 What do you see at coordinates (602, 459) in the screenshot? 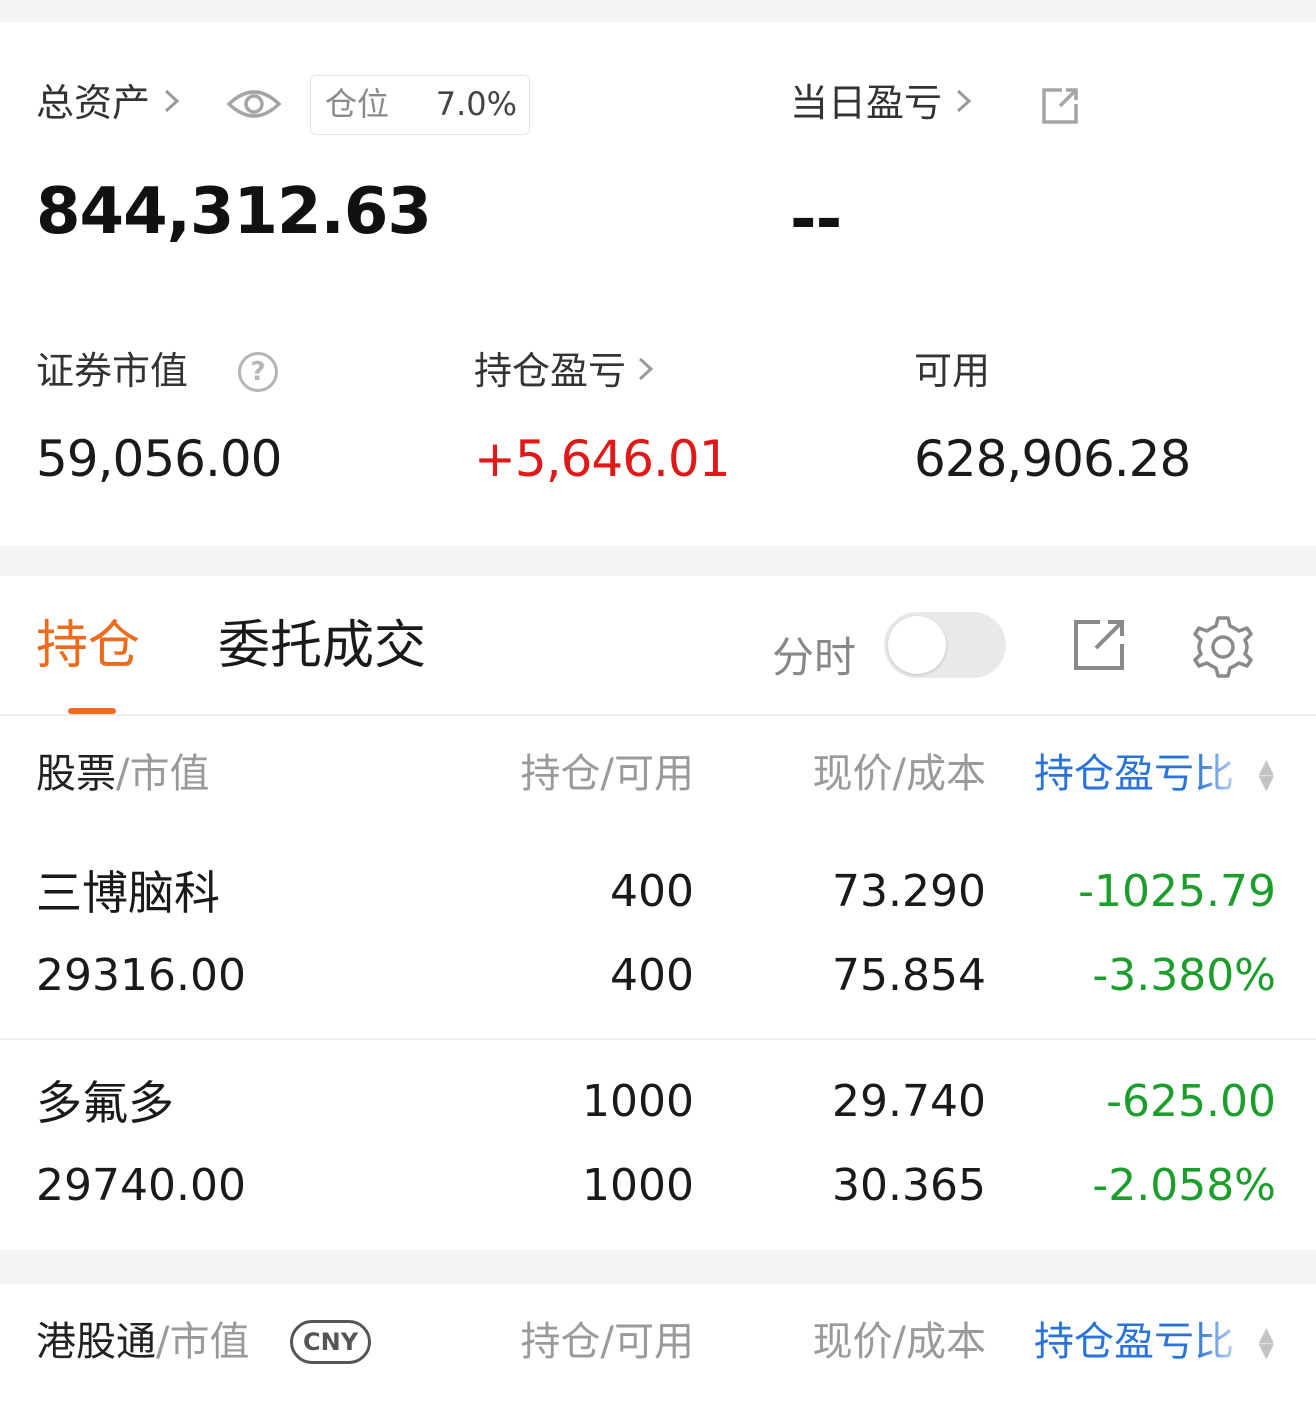
I see `holding-pnl-value: +5,646.01` at bounding box center [602, 459].